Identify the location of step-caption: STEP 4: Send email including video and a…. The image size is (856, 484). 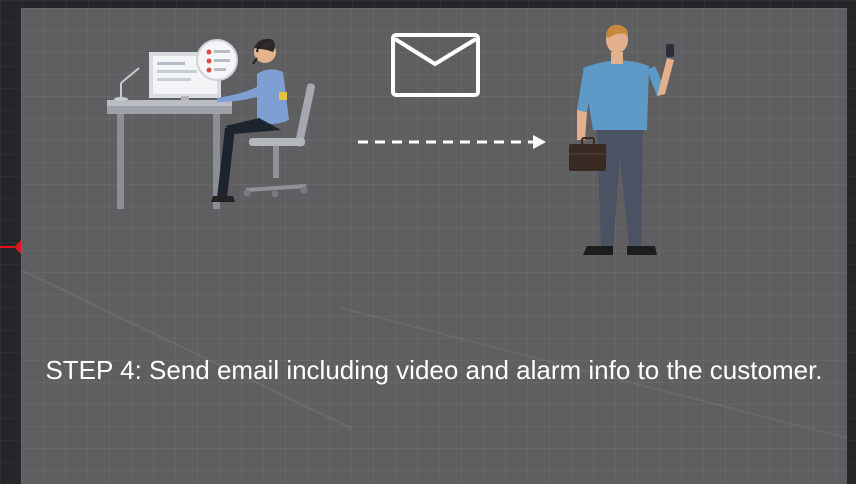
(434, 370).